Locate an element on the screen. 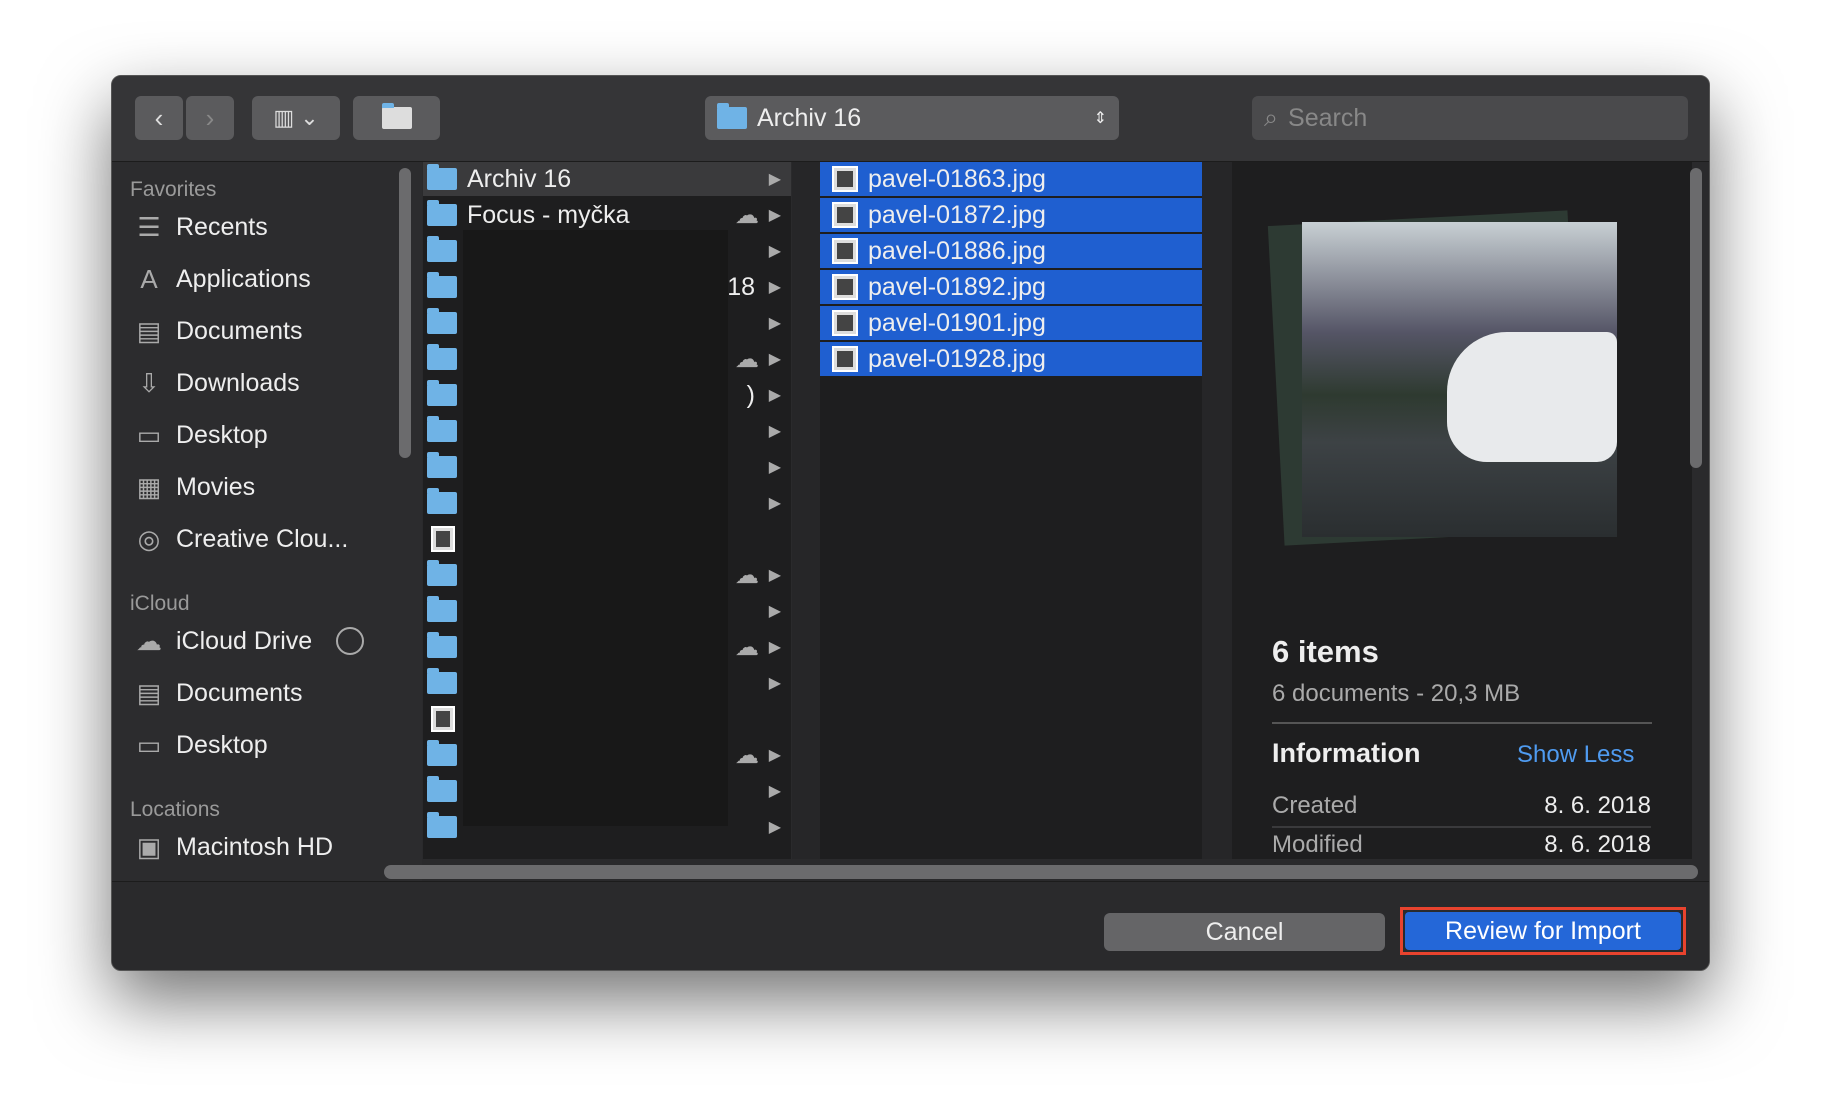  sidebar-item-label: Movies is located at coordinates (216, 486).